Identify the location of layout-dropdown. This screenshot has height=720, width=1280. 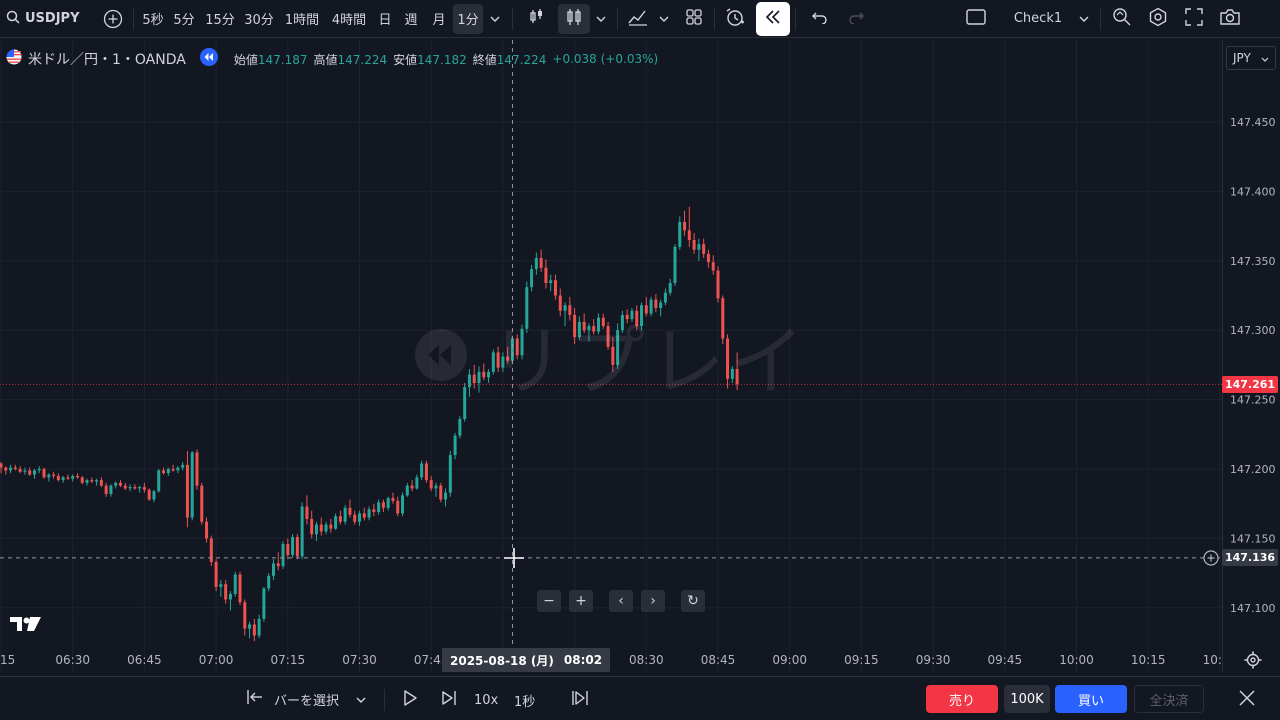
(1084, 19).